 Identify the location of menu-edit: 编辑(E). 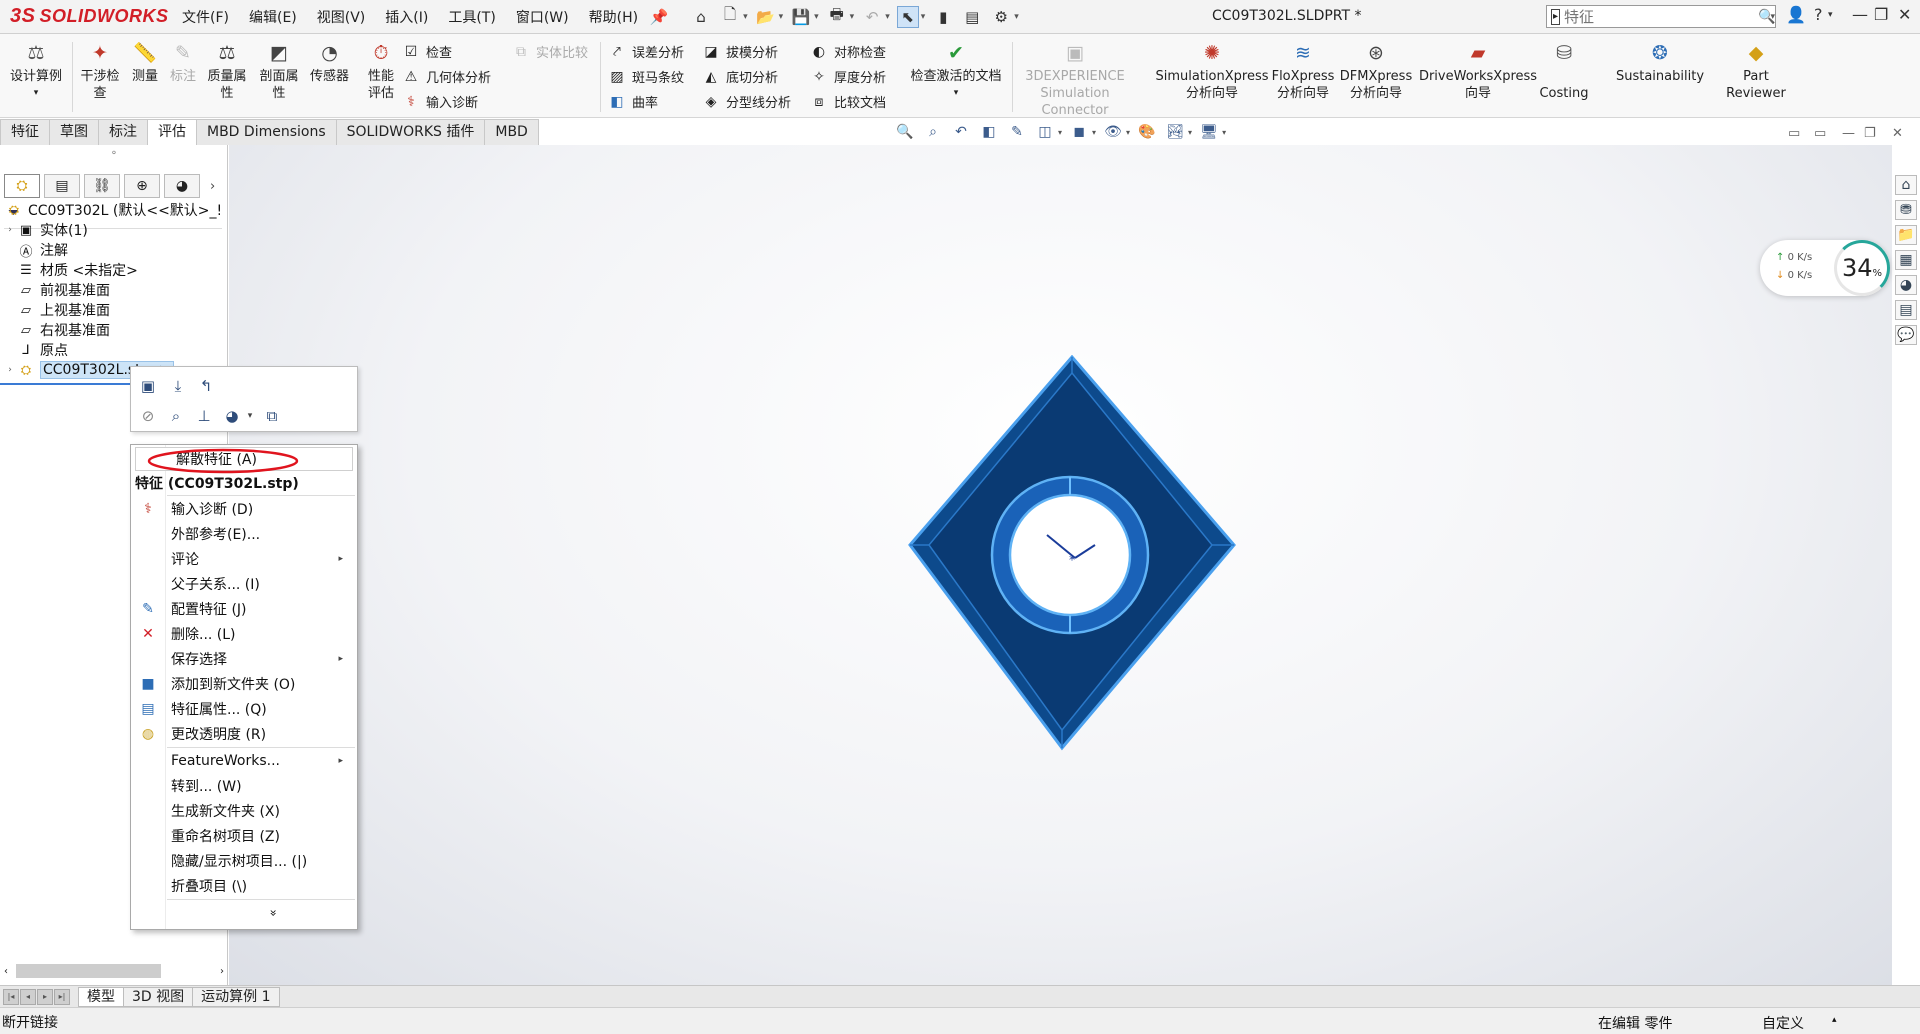
(273, 17).